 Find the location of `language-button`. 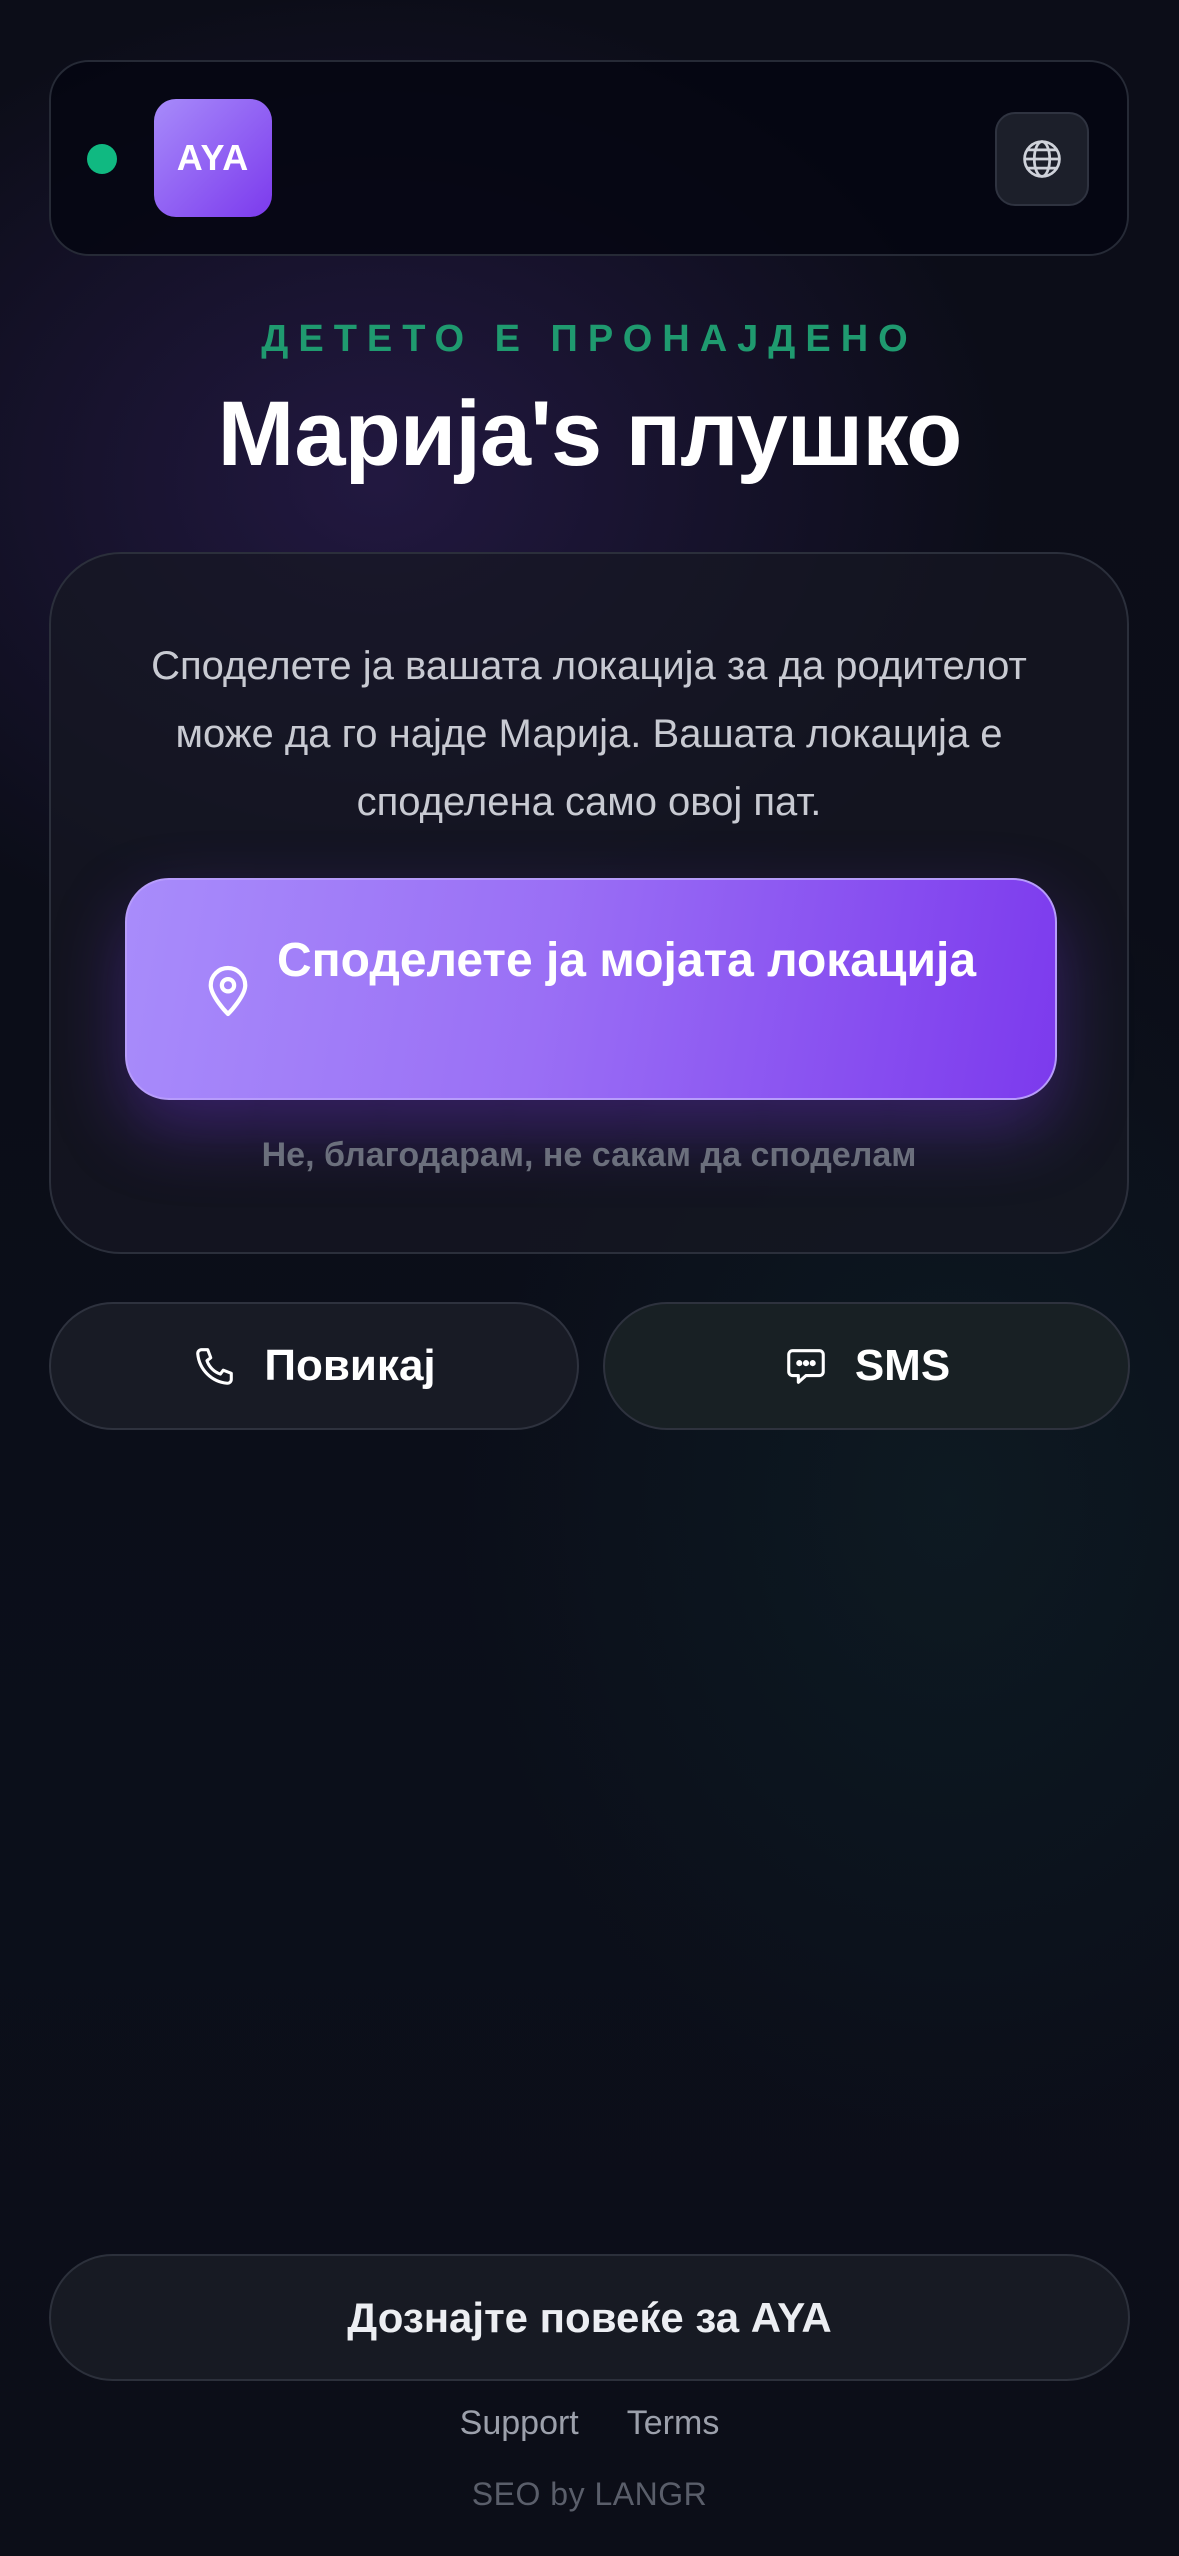

language-button is located at coordinates (1042, 159).